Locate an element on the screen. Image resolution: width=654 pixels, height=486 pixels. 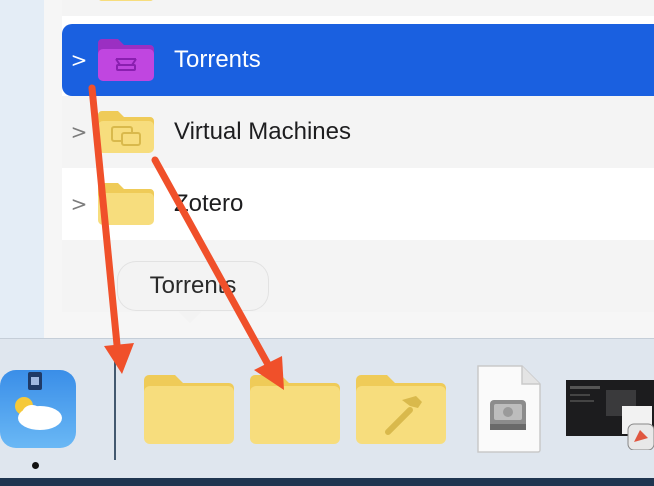
running-indicator is located at coordinates (35, 465).